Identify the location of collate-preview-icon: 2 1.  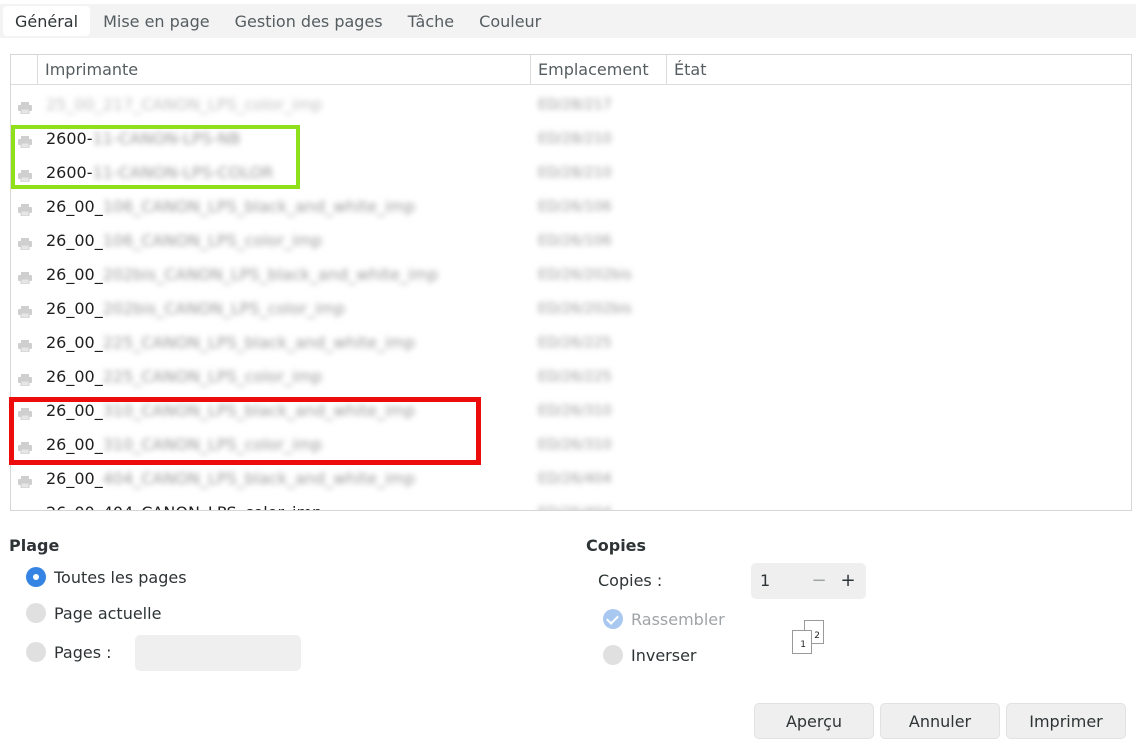
(809, 639).